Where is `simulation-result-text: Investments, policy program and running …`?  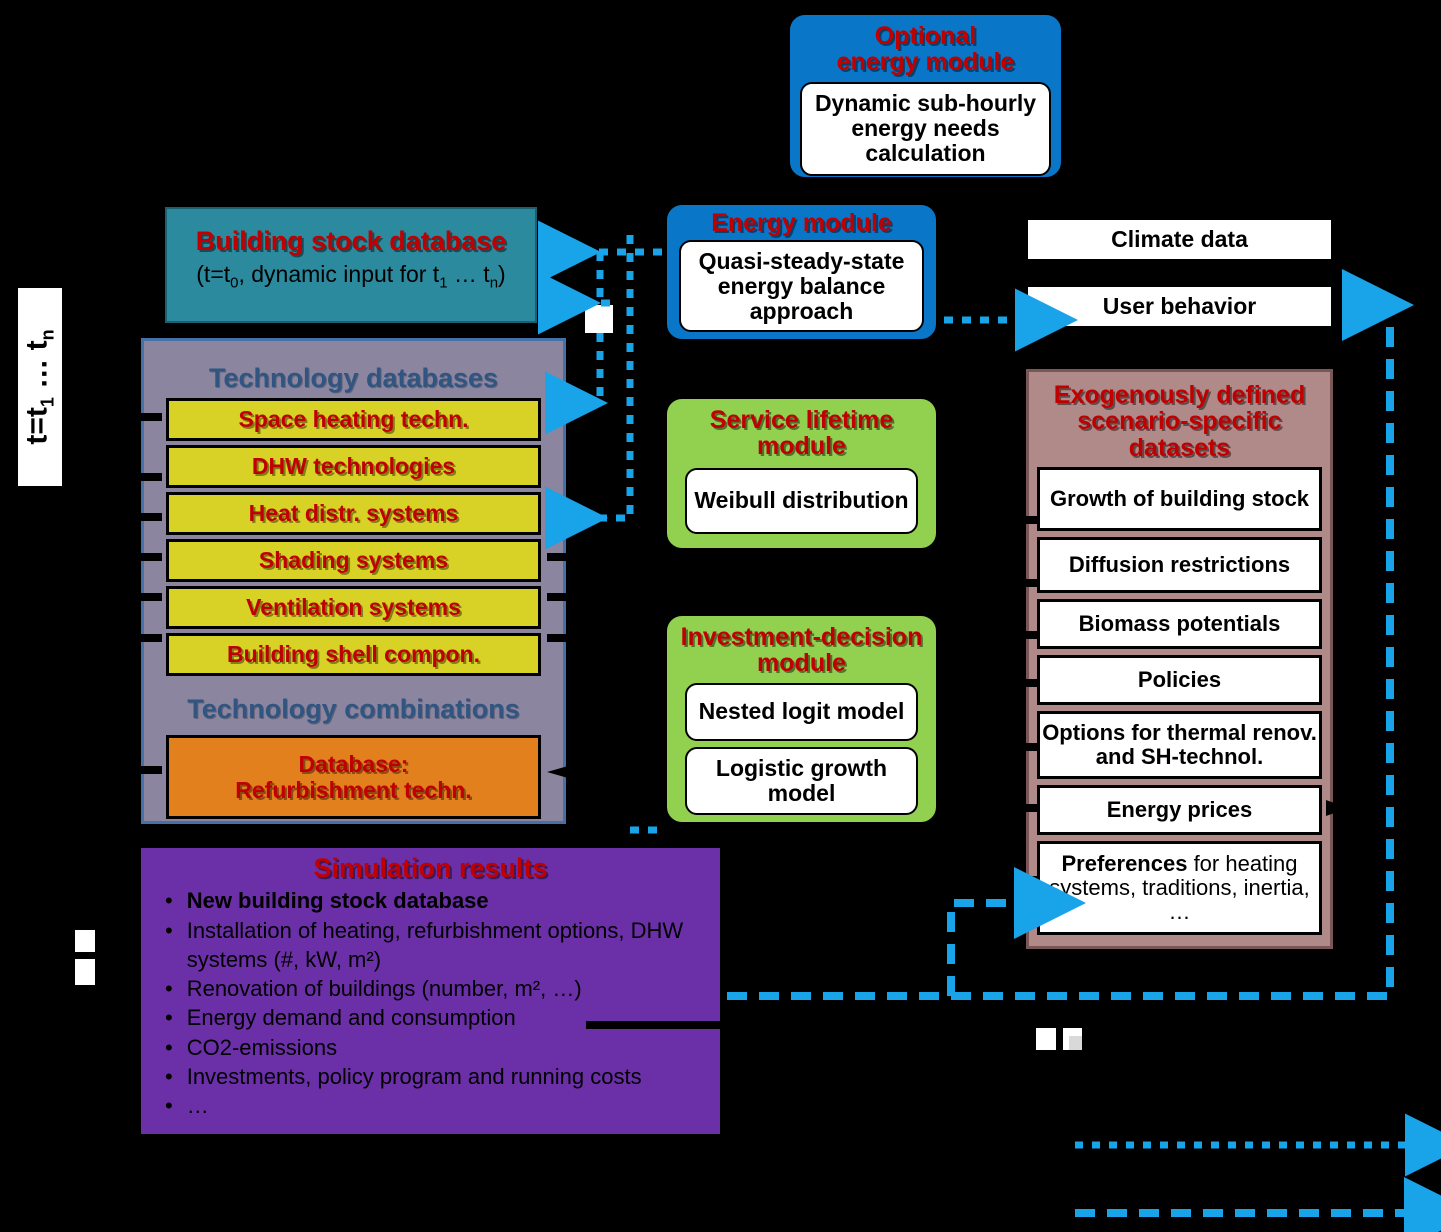 simulation-result-text: Investments, policy program and running … is located at coordinates (414, 1076).